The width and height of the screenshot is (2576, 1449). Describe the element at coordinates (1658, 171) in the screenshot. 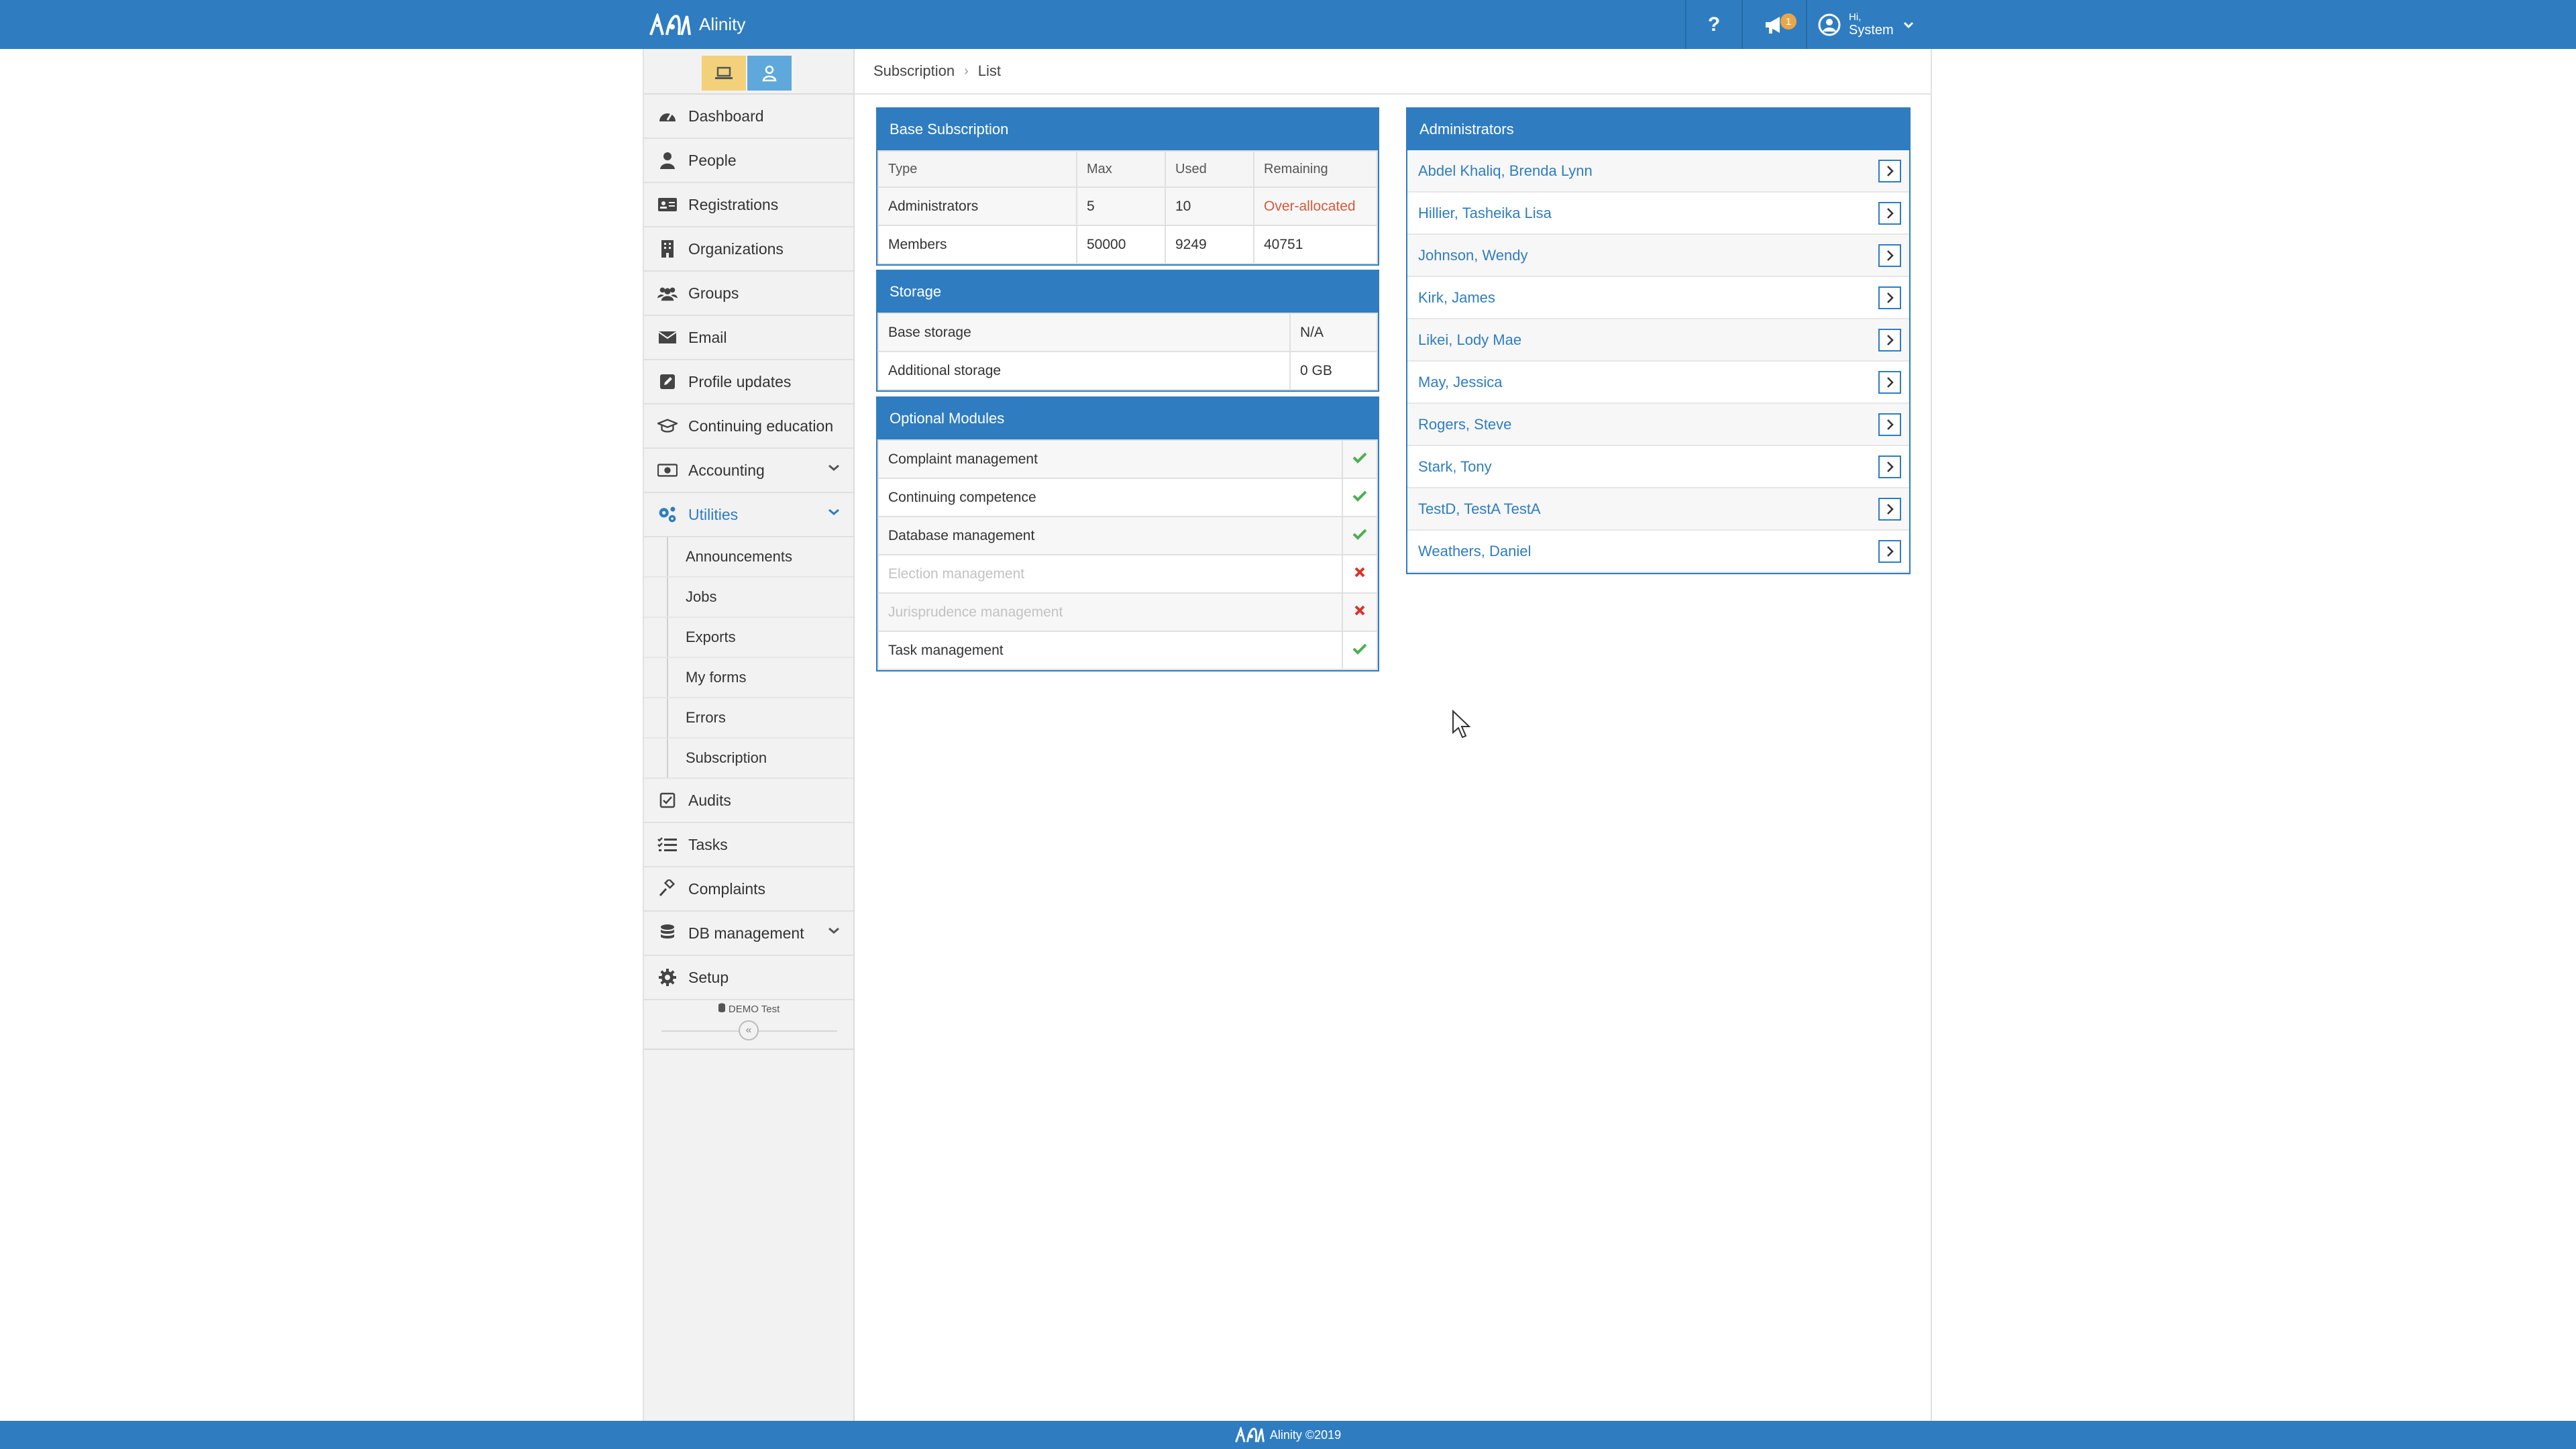

I see `list-item: Abdel Khaliq, Brenda Lynn` at that location.